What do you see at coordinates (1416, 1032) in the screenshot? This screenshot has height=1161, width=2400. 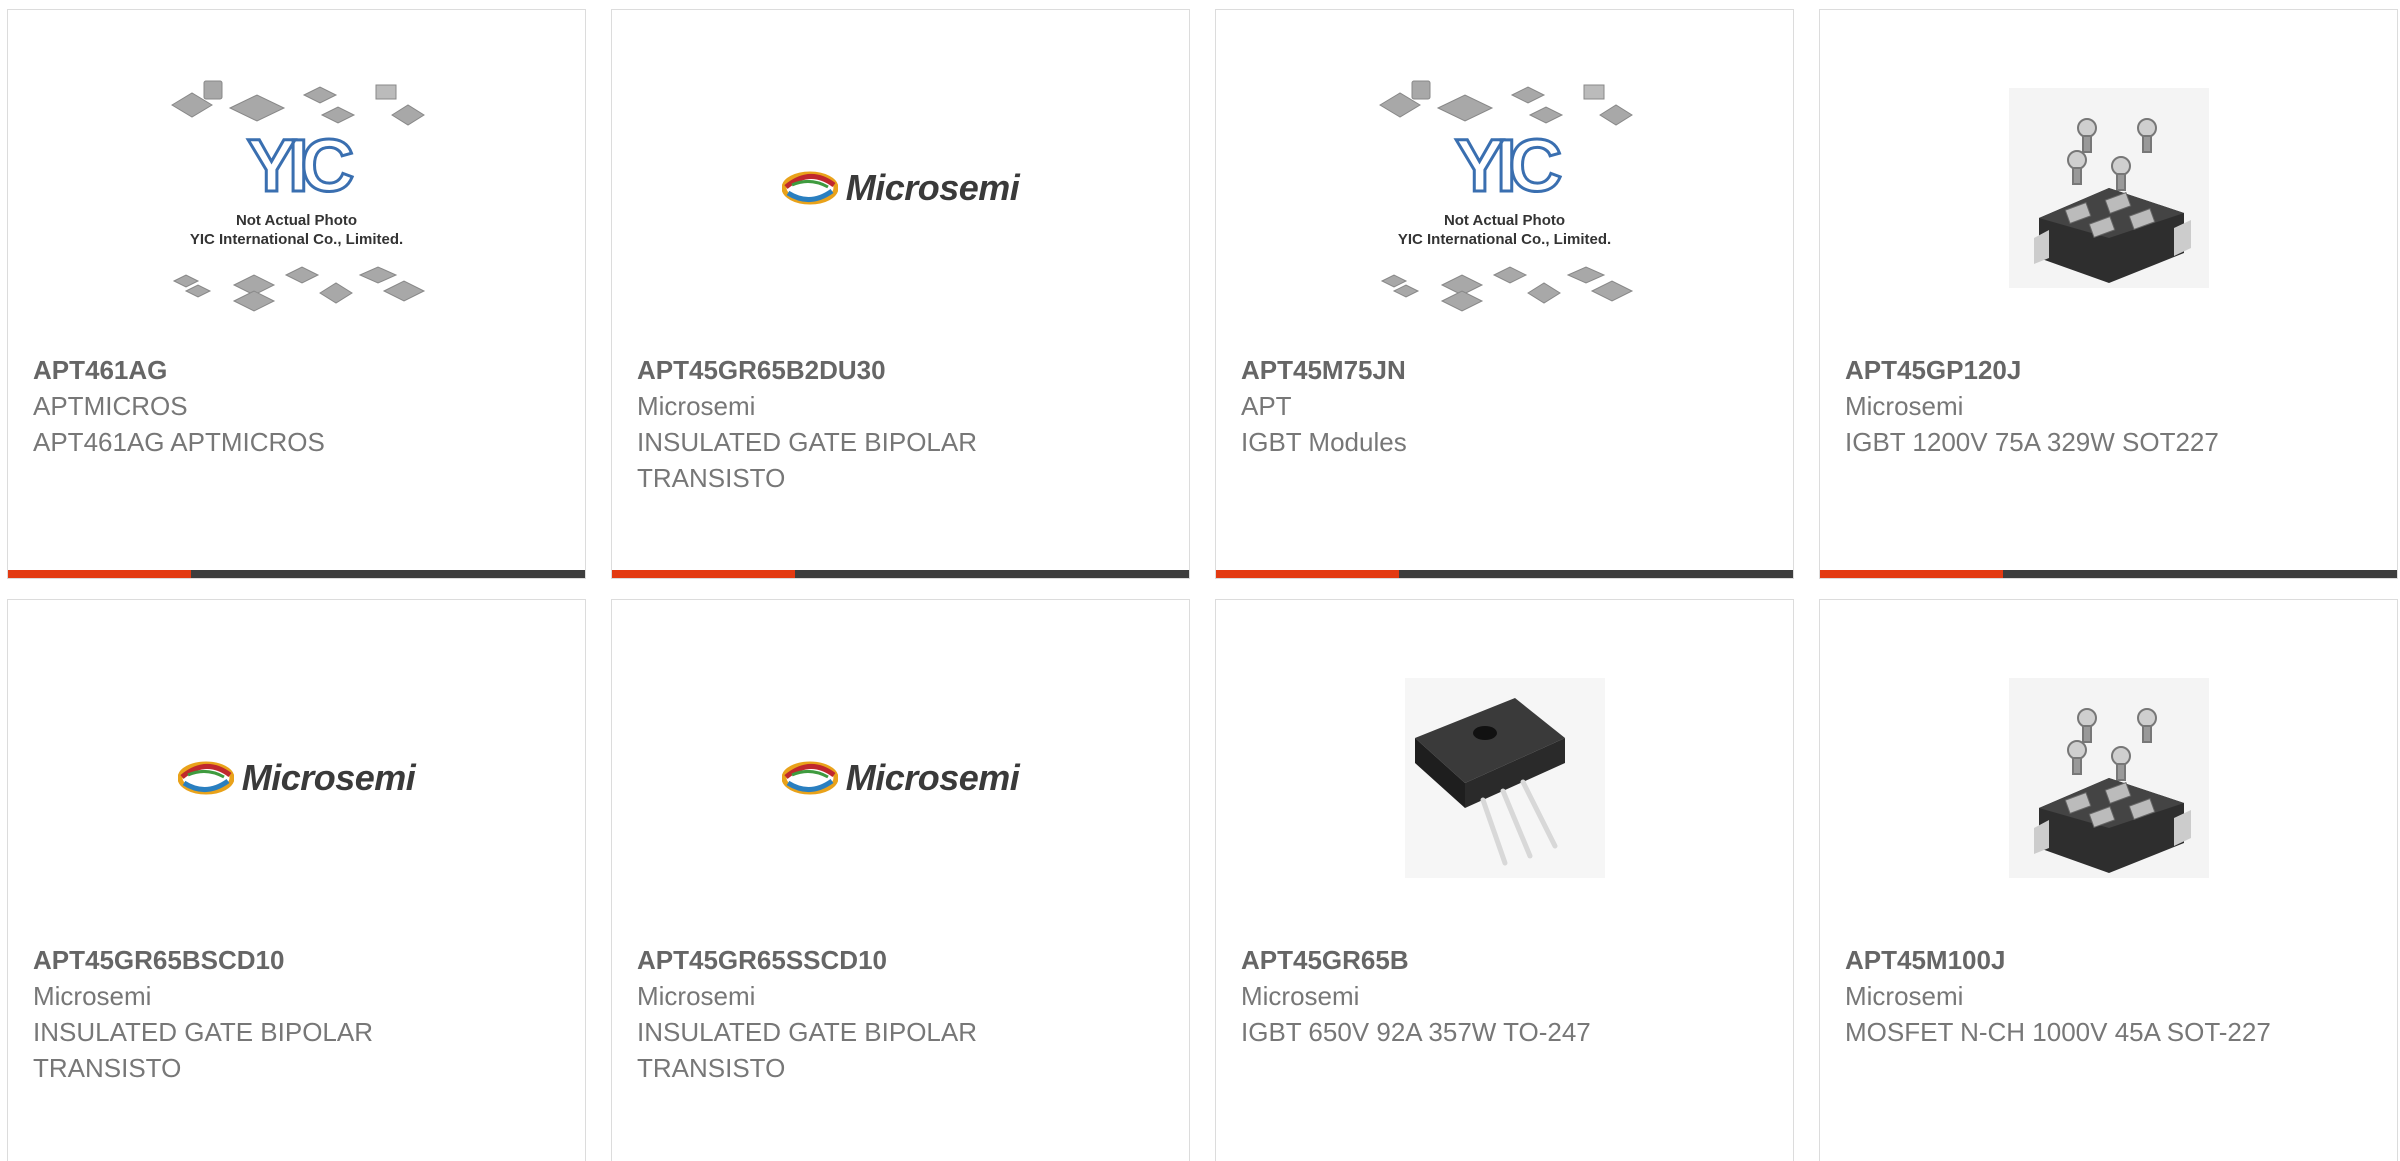 I see `description: IGBT 650V 92A 357W TO-247` at bounding box center [1416, 1032].